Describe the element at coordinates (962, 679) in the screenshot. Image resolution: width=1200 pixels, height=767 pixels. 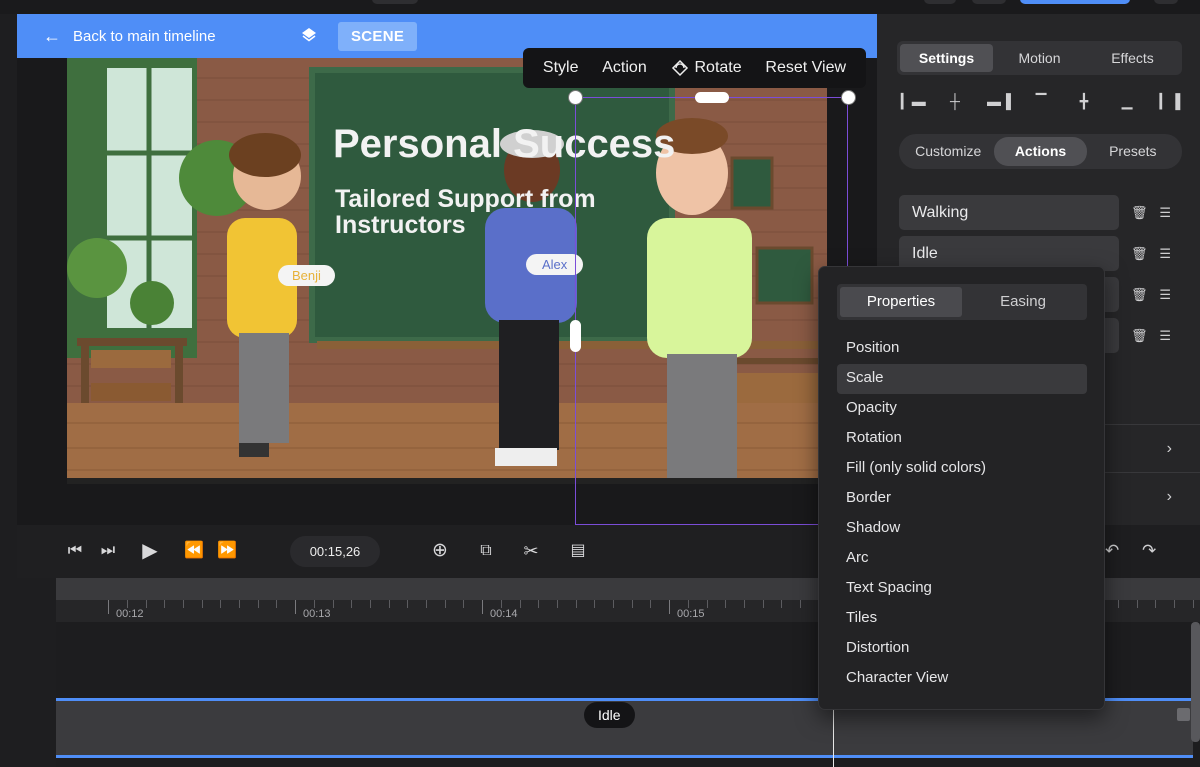
I see `property-item-character-view: Character View` at that location.